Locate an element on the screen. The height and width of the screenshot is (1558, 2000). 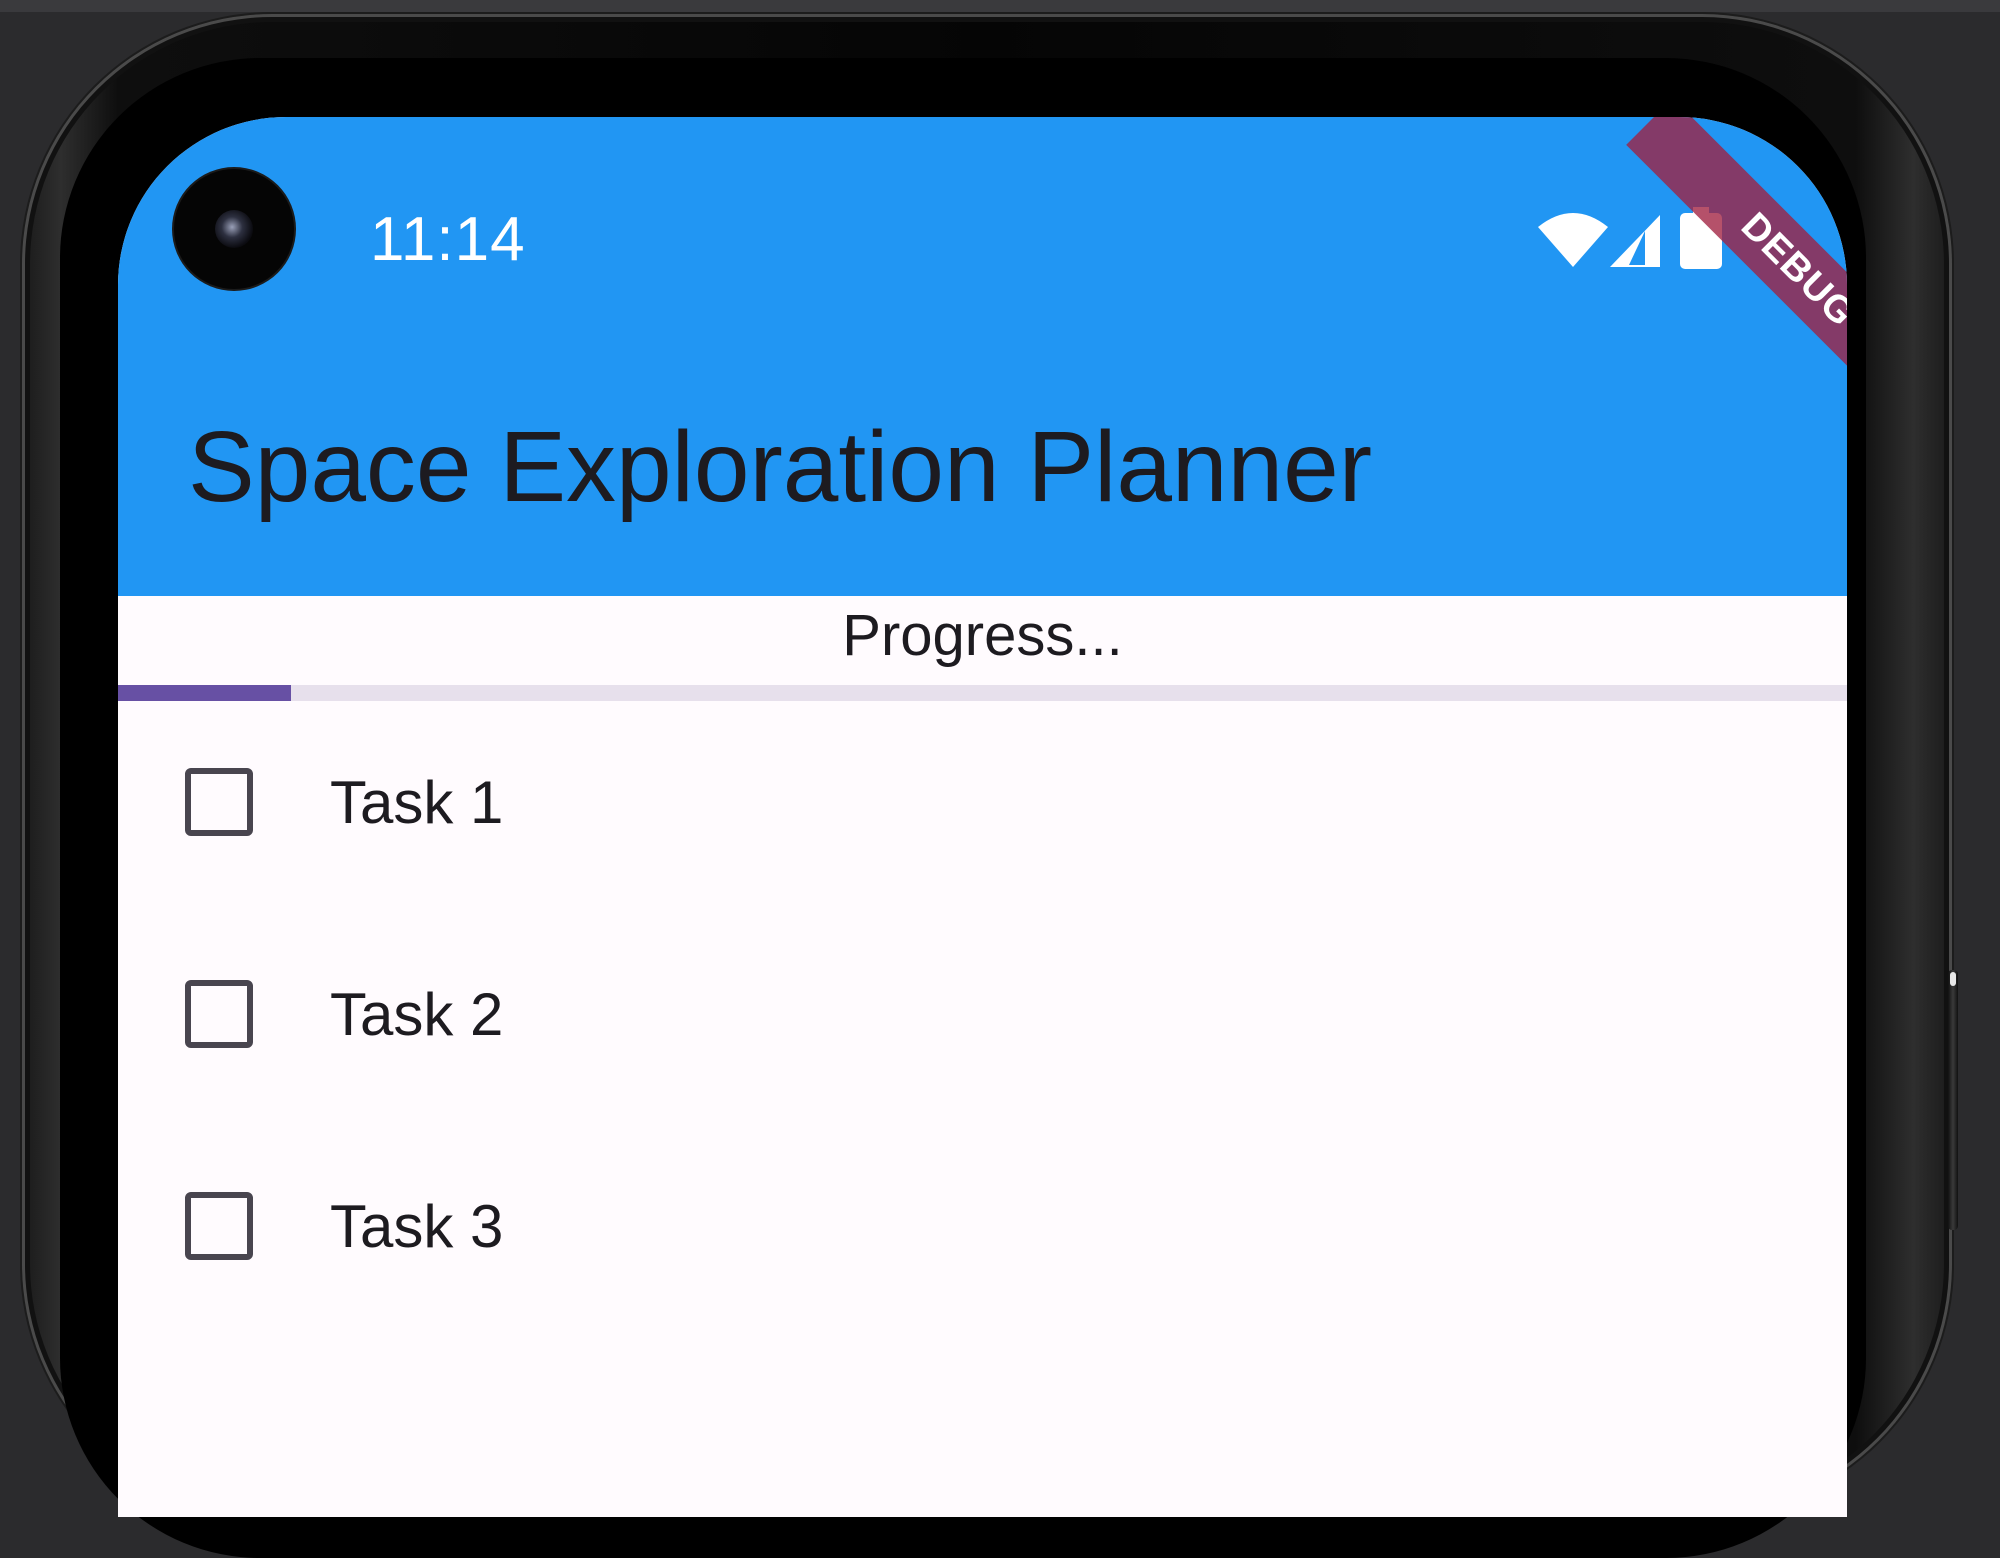
camera-lens is located at coordinates (234, 229).